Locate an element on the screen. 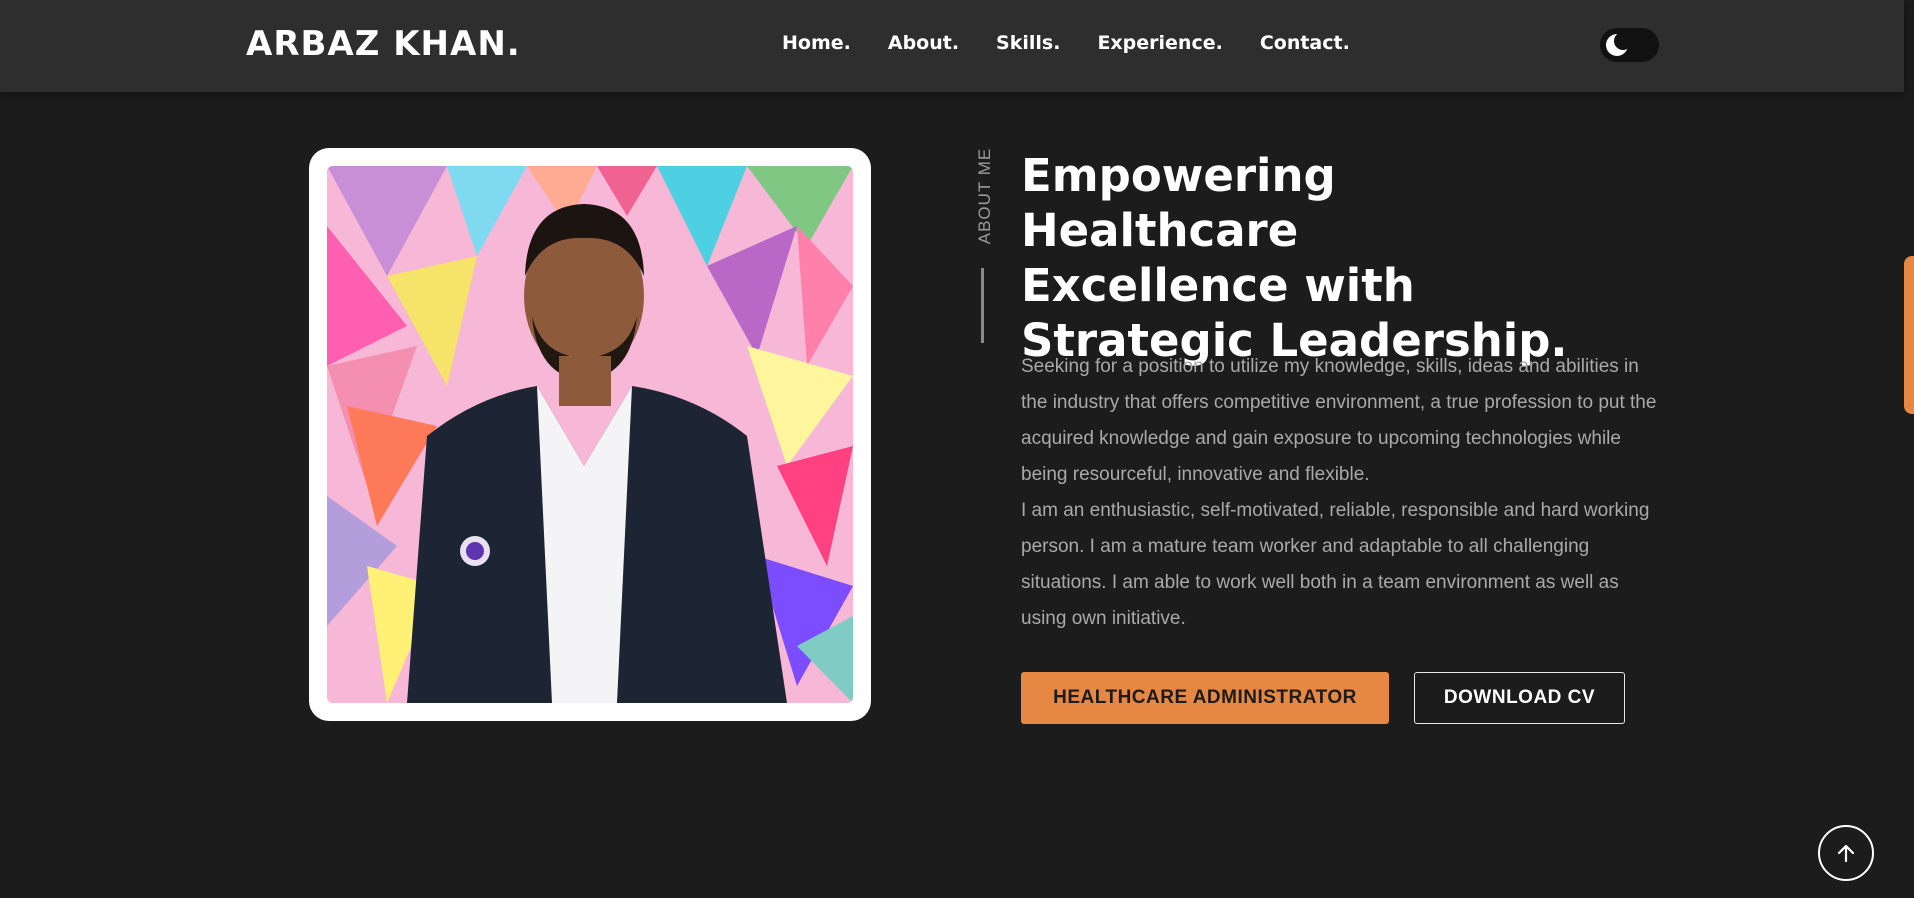 The height and width of the screenshot is (898, 1914). about-me-label: ABOUT ME is located at coordinates (985, 196).